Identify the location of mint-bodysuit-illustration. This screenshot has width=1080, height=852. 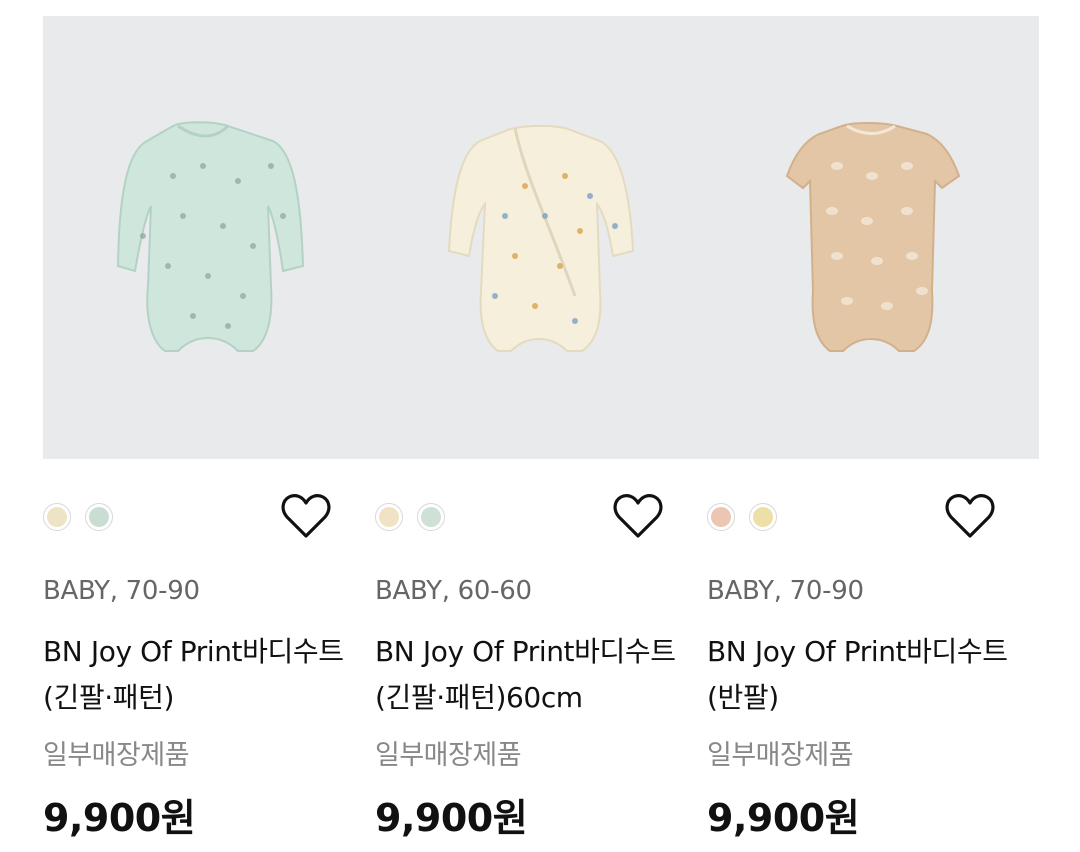
(210, 236).